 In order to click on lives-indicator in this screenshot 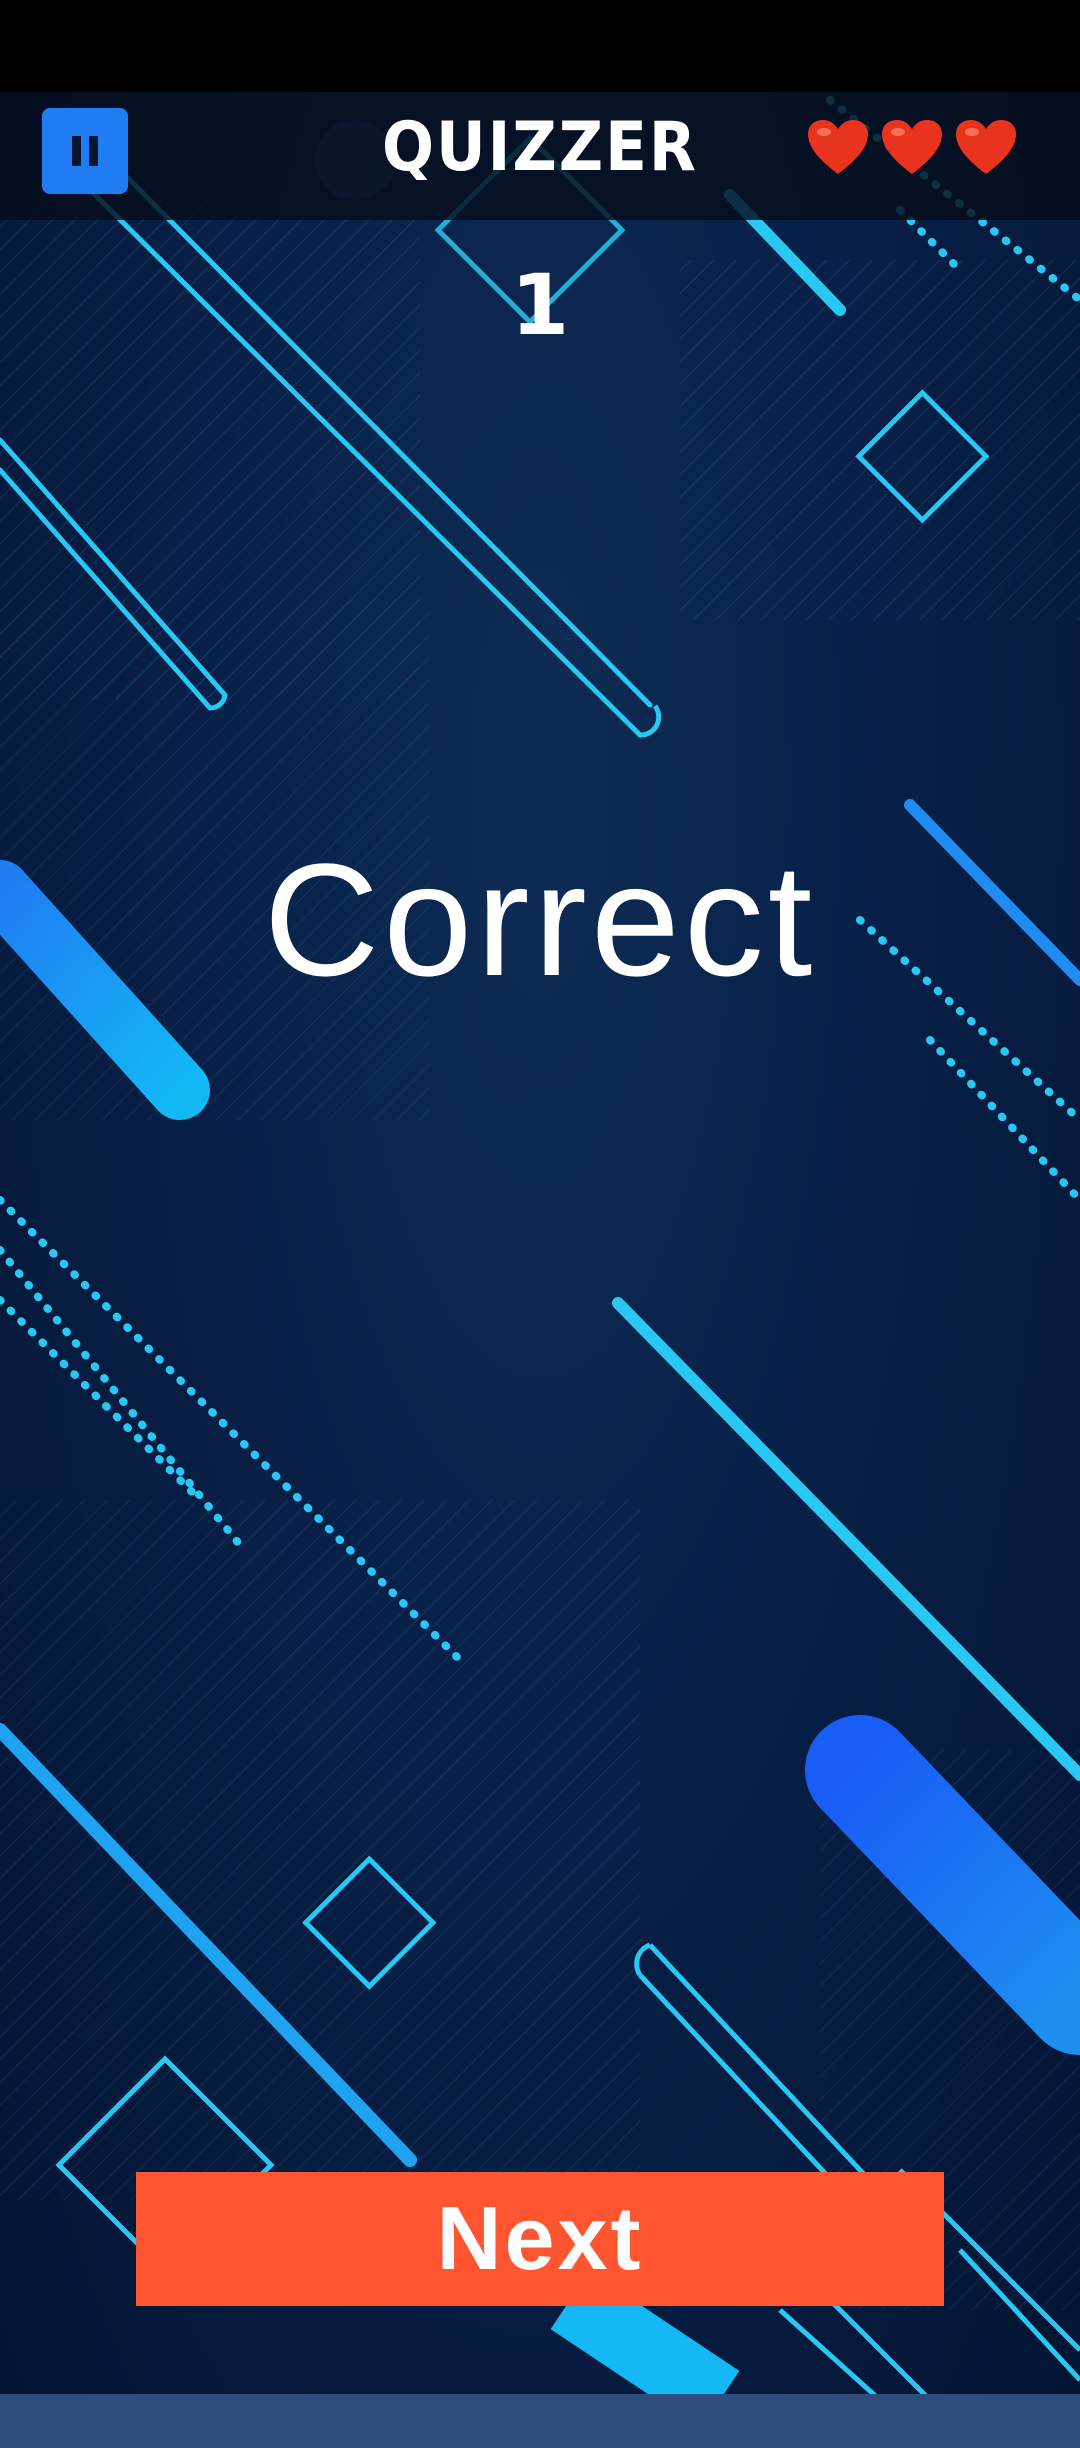, I will do `click(916, 151)`.